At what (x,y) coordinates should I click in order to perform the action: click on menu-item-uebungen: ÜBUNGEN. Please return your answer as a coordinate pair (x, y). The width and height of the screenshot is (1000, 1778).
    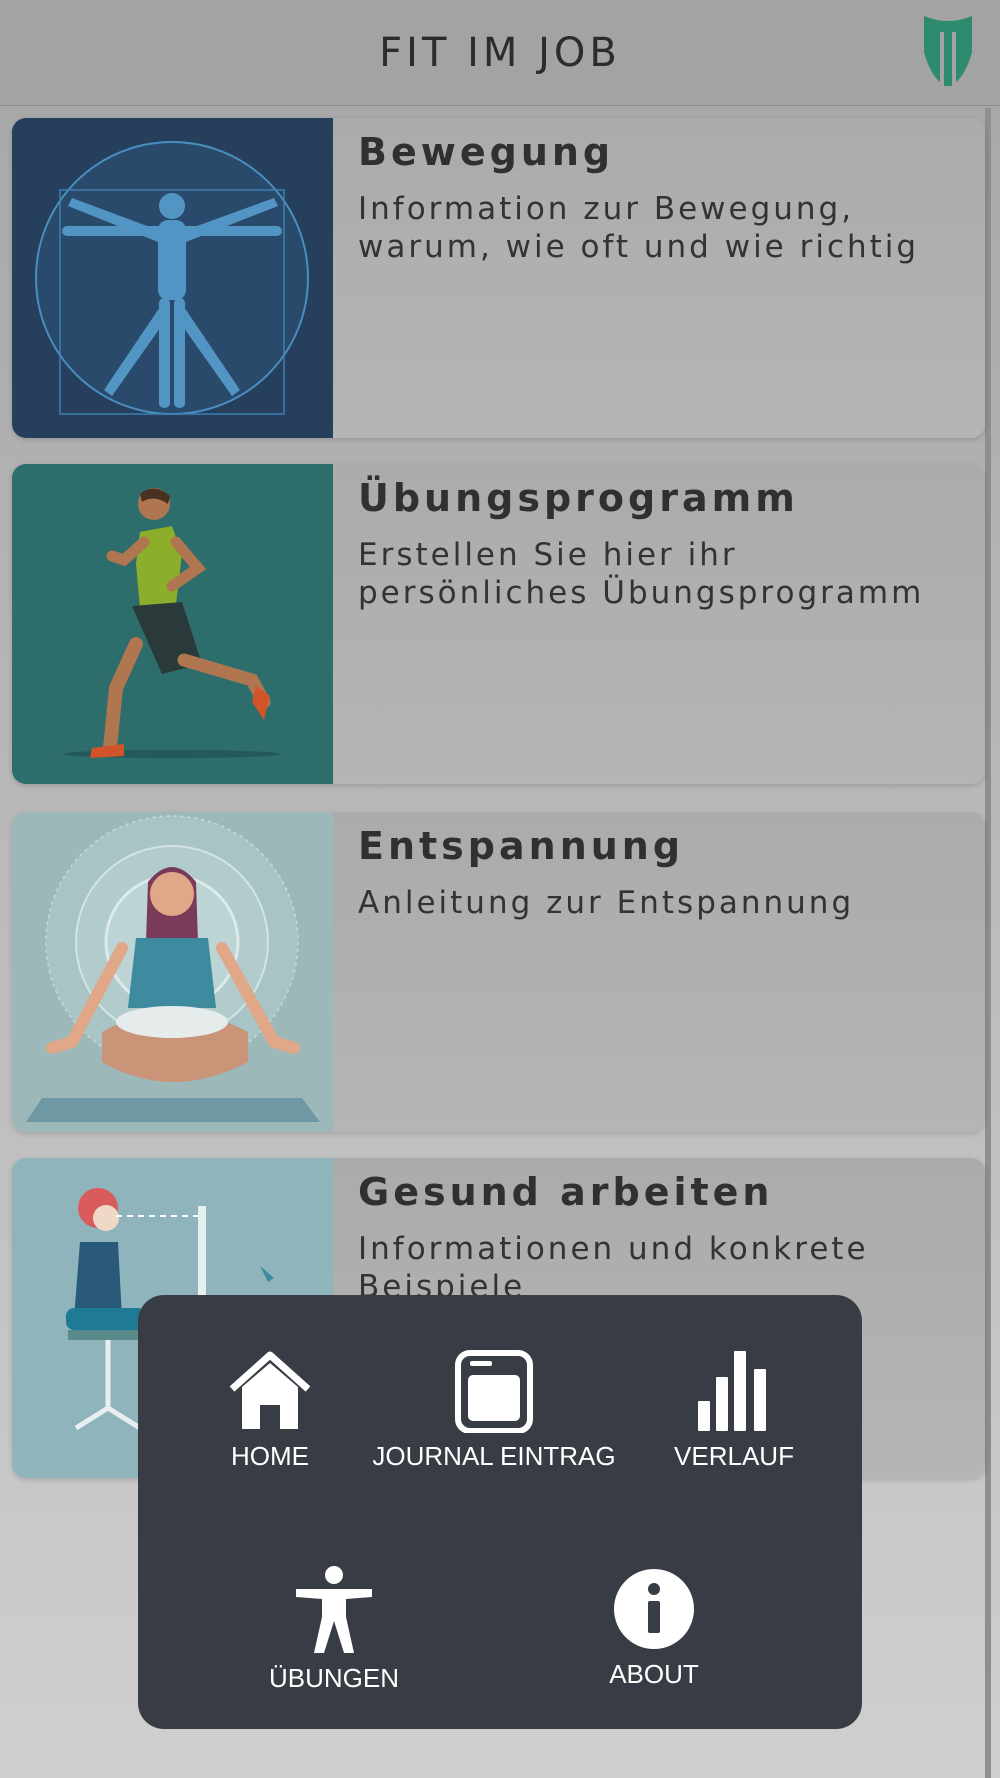
    Looking at the image, I should click on (334, 1629).